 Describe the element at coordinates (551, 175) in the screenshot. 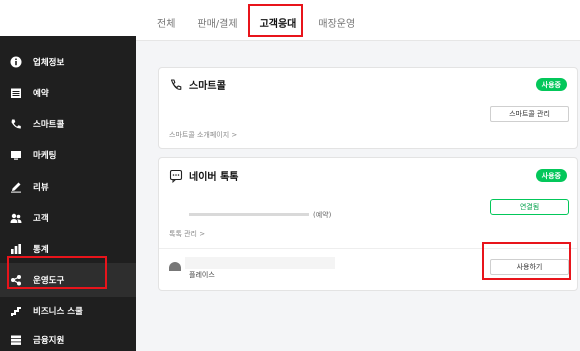

I see `naver-talk-status-badge: 사용중` at that location.